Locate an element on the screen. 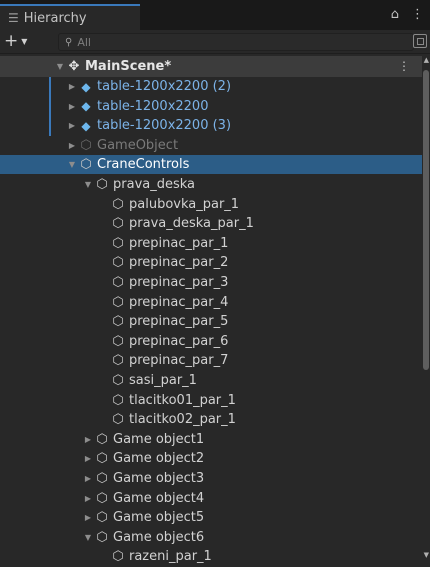  hierarchy-row: ▶⬡razeni_par_1 is located at coordinates (211, 556).